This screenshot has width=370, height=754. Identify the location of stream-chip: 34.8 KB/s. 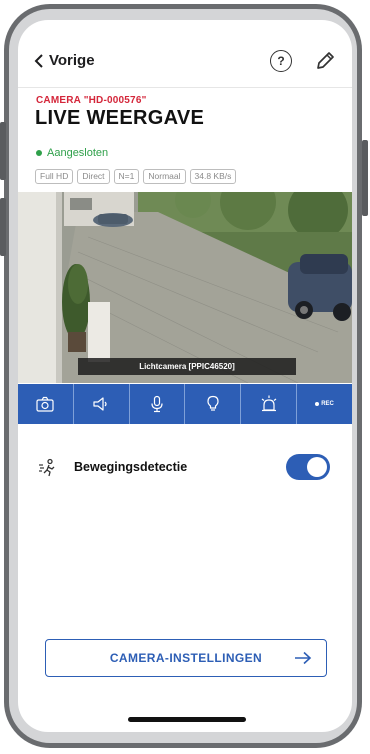
(213, 176).